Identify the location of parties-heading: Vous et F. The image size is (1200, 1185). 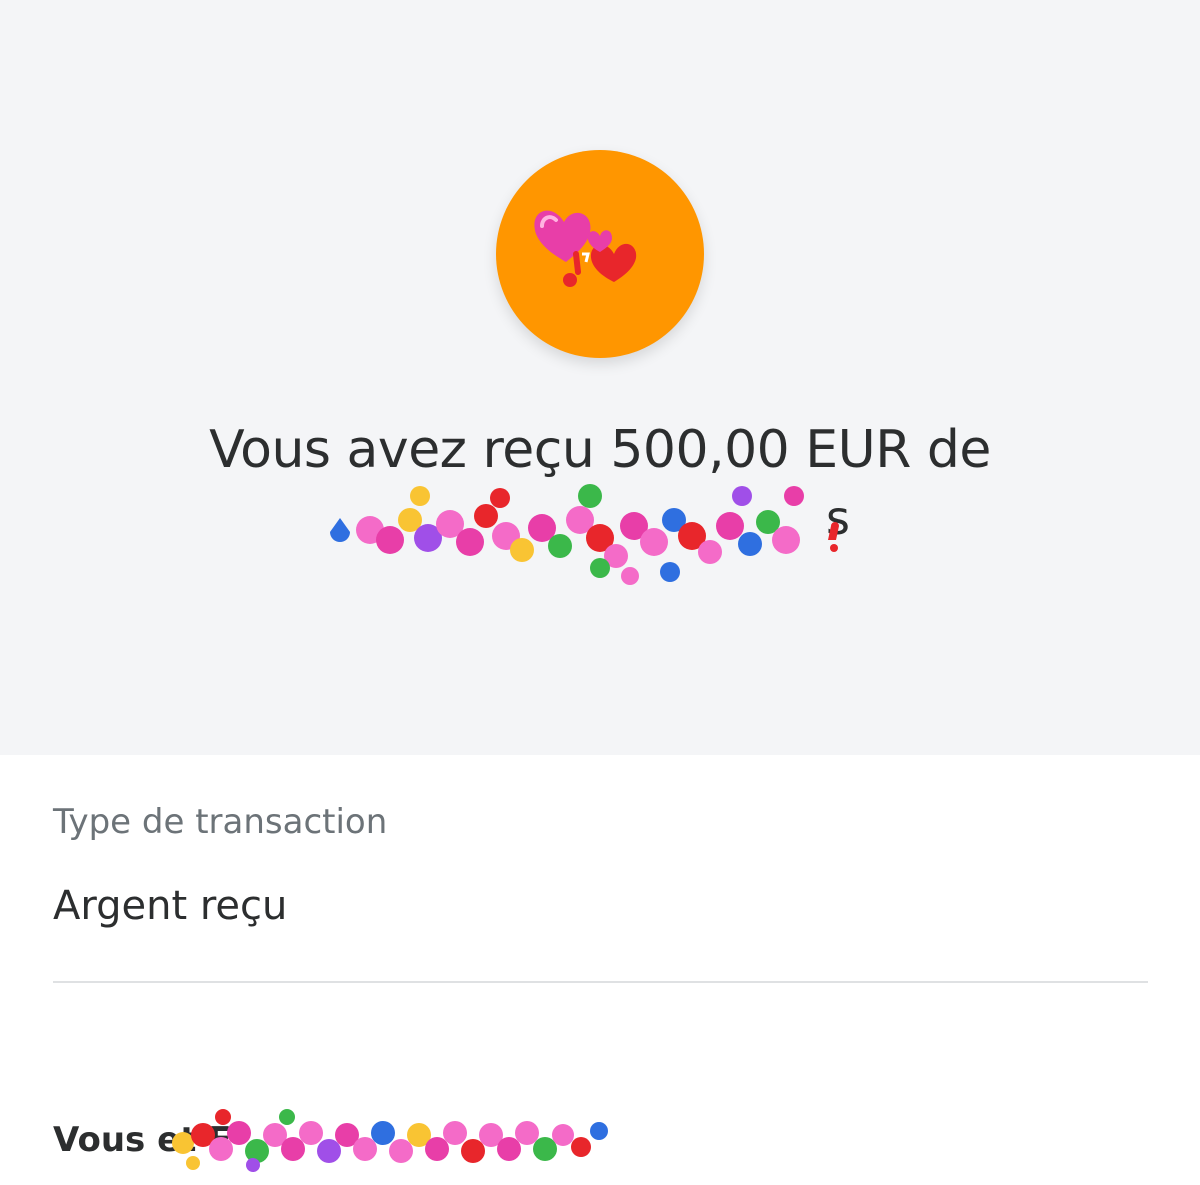
(333, 1140).